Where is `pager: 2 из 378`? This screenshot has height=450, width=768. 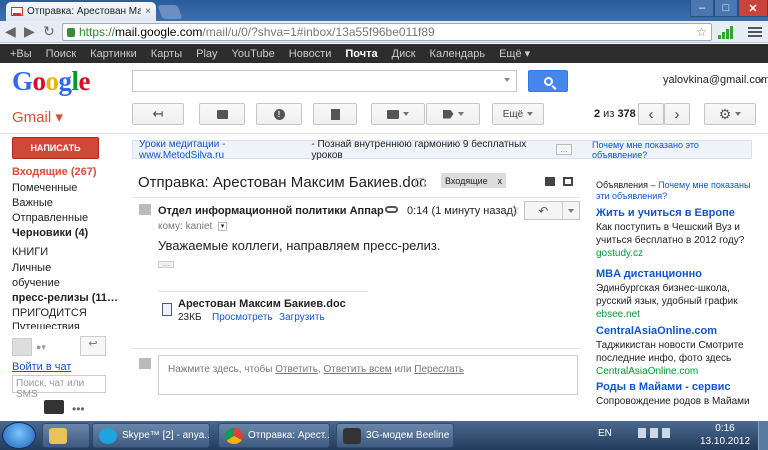 pager: 2 из 378 is located at coordinates (615, 114).